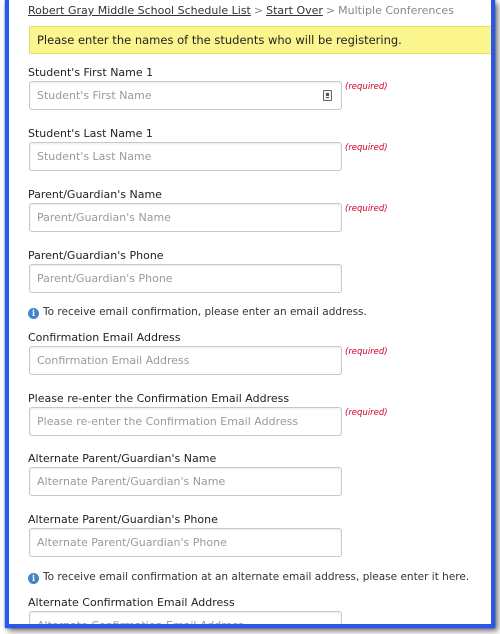 This screenshot has height=634, width=500. I want to click on parent-phone-input, so click(185, 278).